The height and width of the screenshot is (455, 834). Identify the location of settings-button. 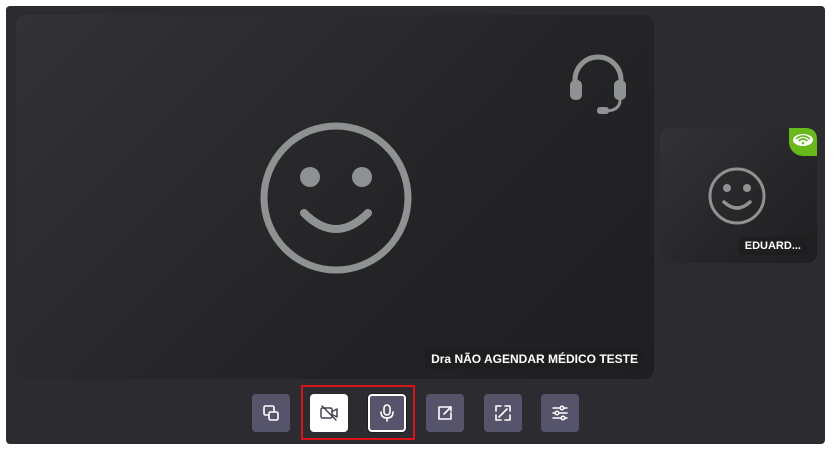
(560, 413).